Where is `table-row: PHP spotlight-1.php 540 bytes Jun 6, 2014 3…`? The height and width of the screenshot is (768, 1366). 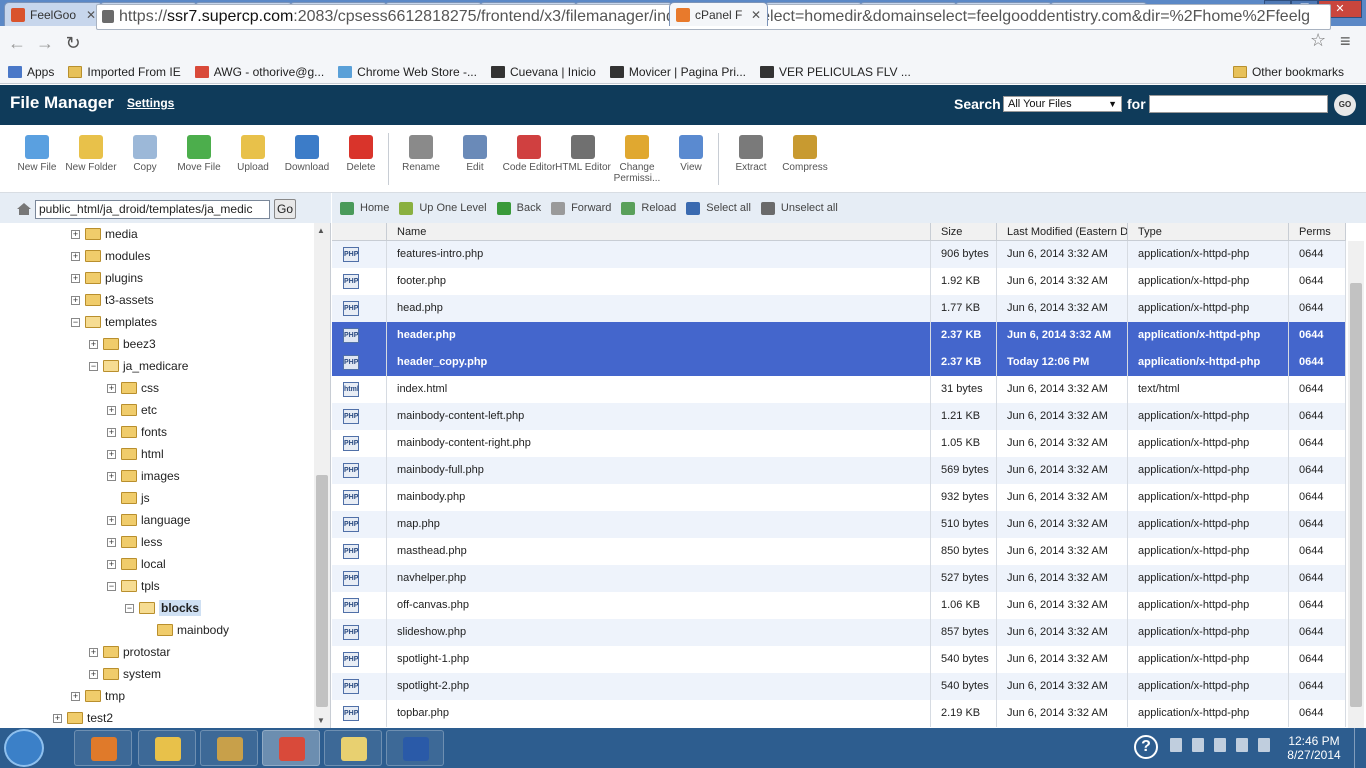 table-row: PHP spotlight-1.php 540 bytes Jun 6, 2014 3… is located at coordinates (839, 659).